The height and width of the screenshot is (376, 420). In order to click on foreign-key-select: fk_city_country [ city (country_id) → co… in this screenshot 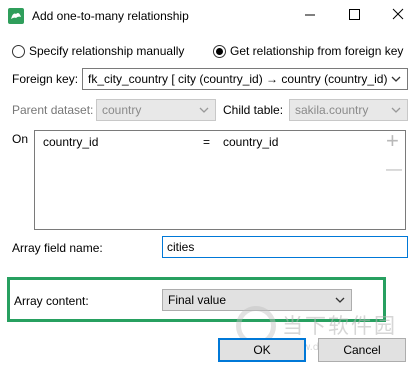, I will do `click(245, 79)`.